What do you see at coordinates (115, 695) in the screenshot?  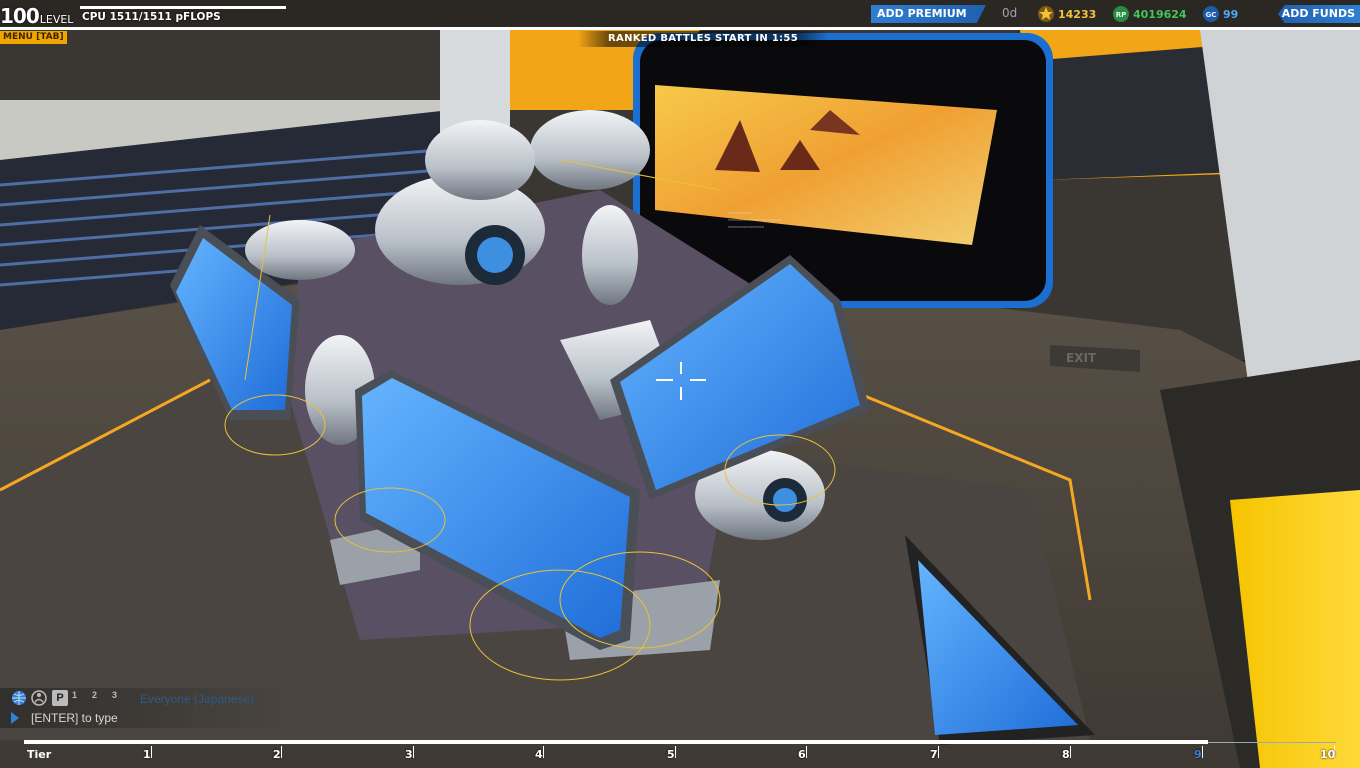 I see `user-3-badge: 3` at bounding box center [115, 695].